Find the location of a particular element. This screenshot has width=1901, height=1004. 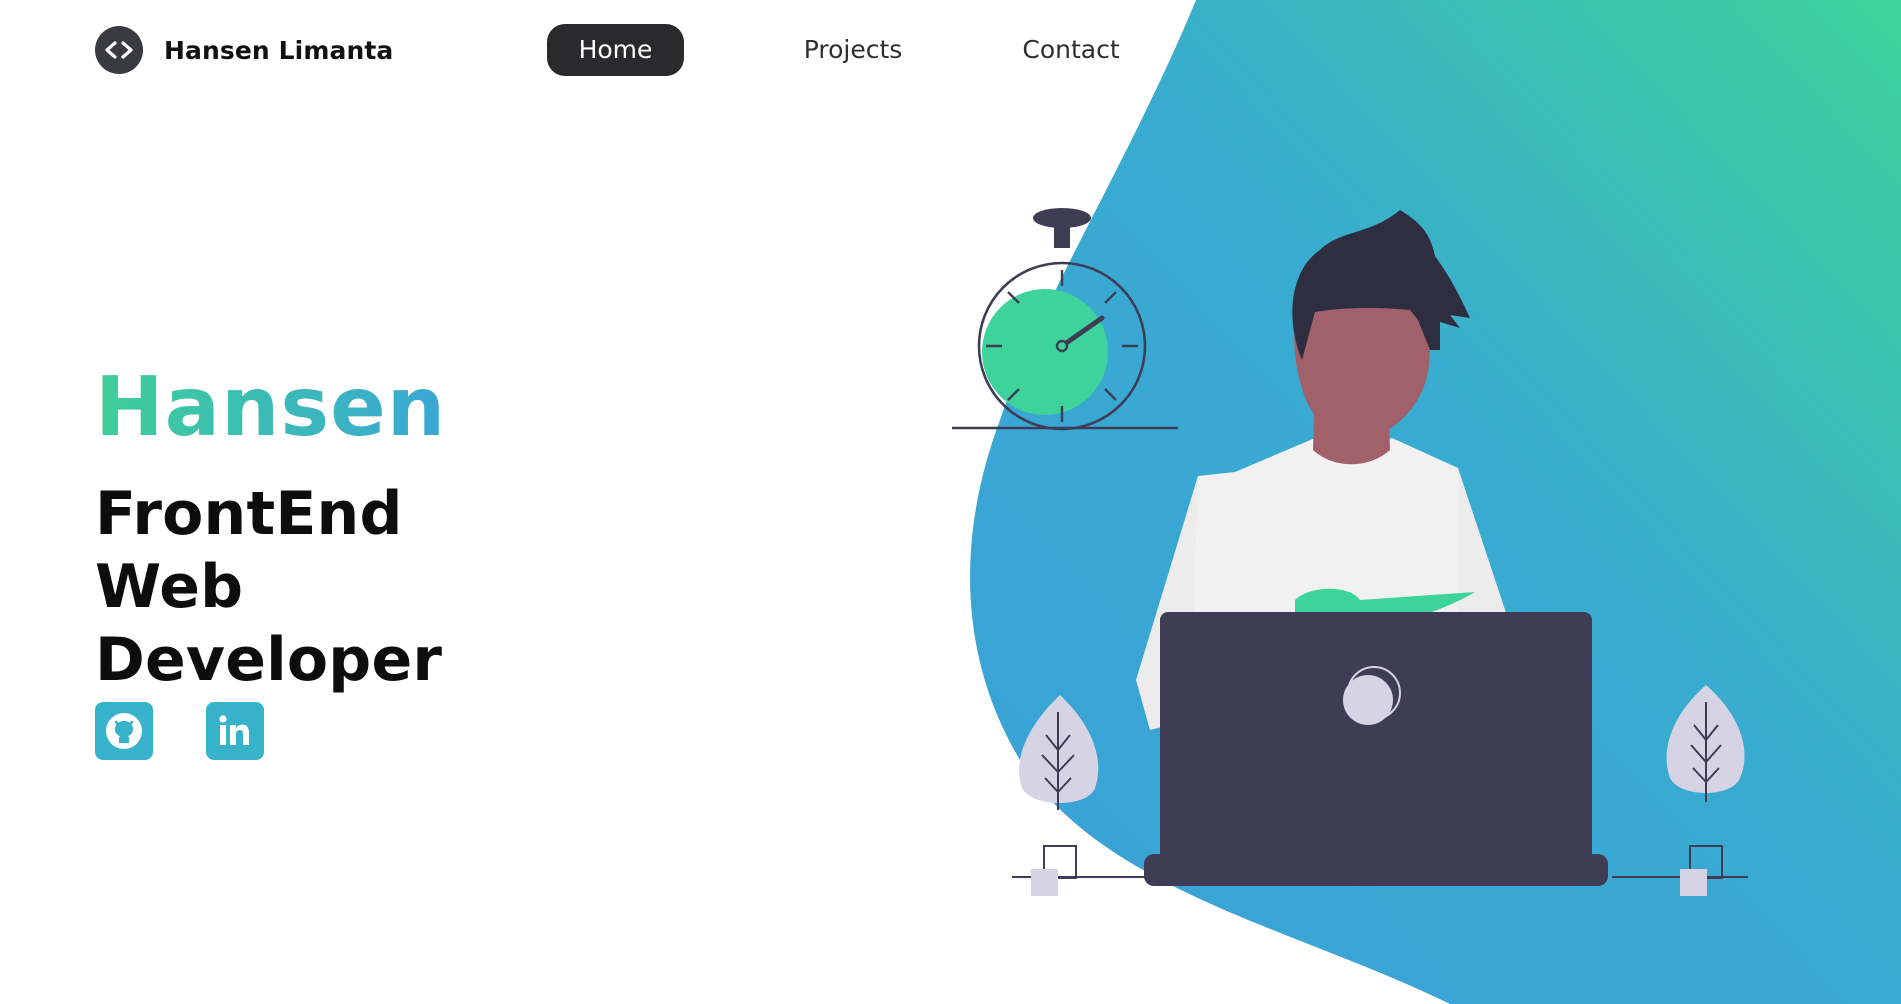

linkedin-icon is located at coordinates (234, 730).